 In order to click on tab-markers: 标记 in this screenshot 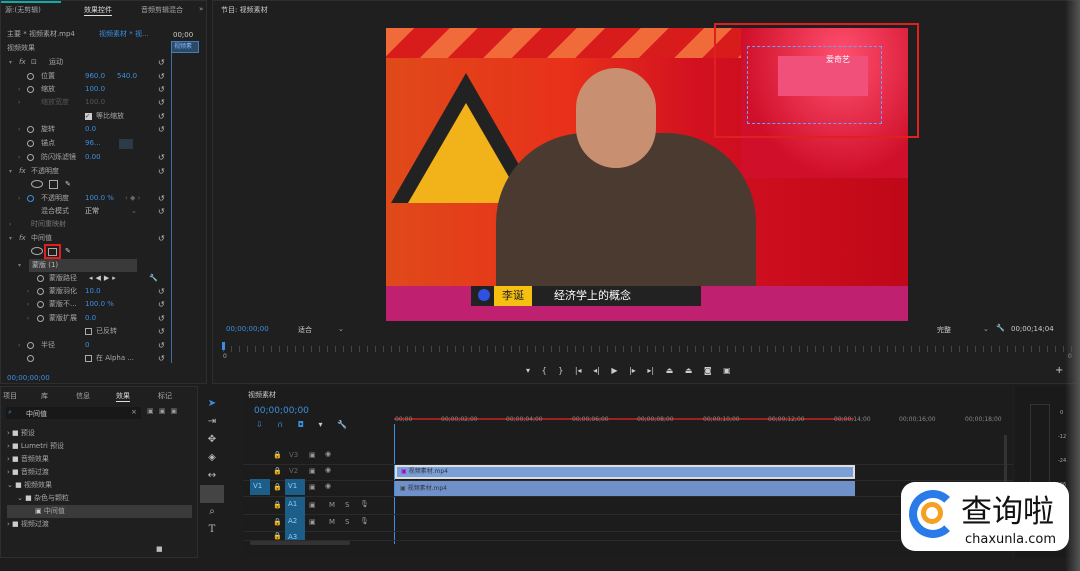, I will do `click(165, 396)`.